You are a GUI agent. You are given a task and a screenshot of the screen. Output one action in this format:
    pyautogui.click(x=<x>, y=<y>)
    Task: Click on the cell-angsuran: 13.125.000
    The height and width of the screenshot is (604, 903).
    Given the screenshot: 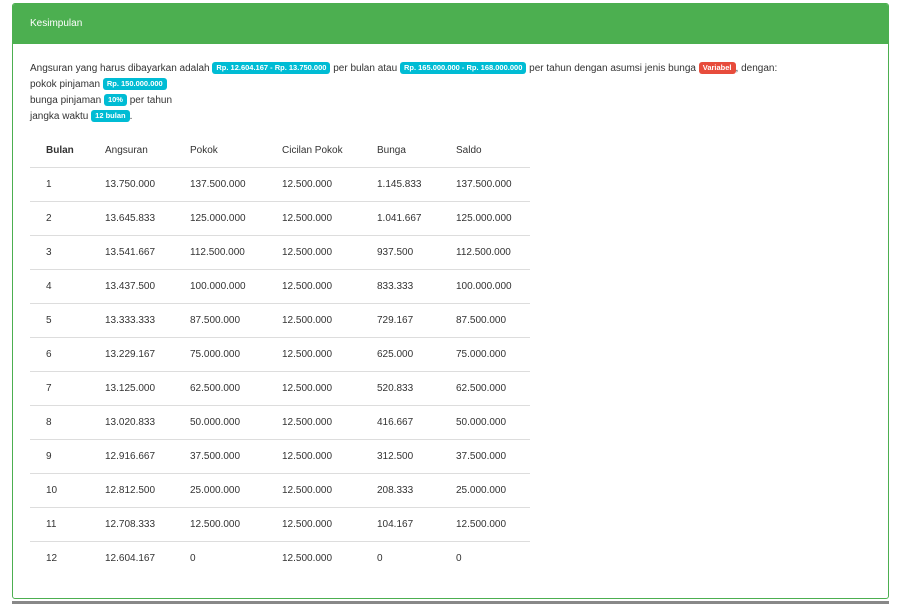 What is the action you would take?
    pyautogui.click(x=131, y=388)
    